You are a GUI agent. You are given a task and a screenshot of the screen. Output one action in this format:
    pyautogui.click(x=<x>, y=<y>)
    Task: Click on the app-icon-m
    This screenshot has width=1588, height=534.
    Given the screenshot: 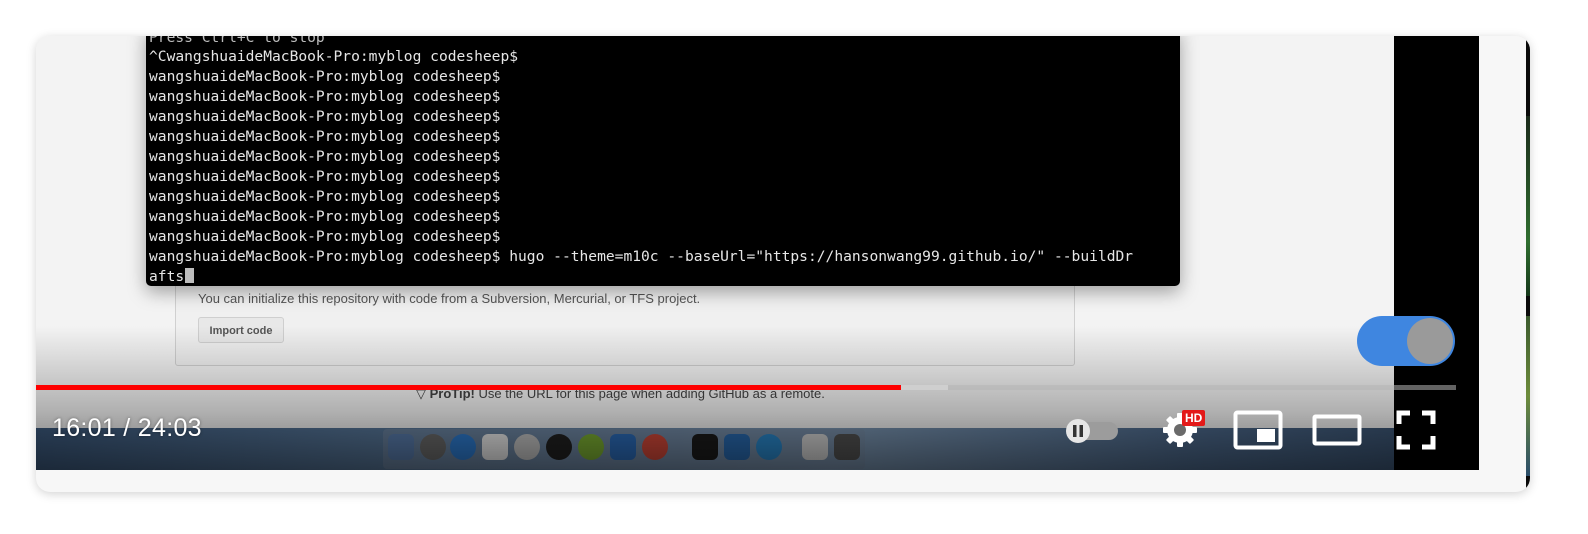 What is the action you would take?
    pyautogui.click(x=623, y=447)
    